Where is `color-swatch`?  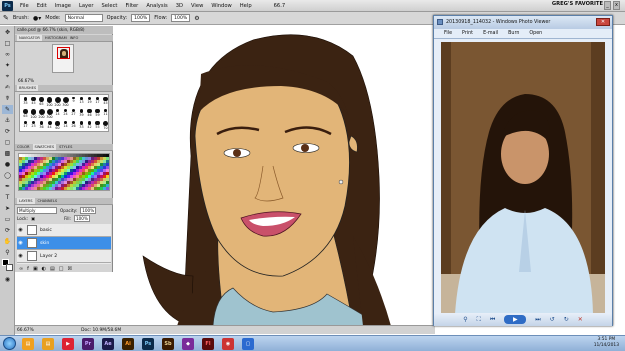
color-swatch is located at coordinates (107, 188).